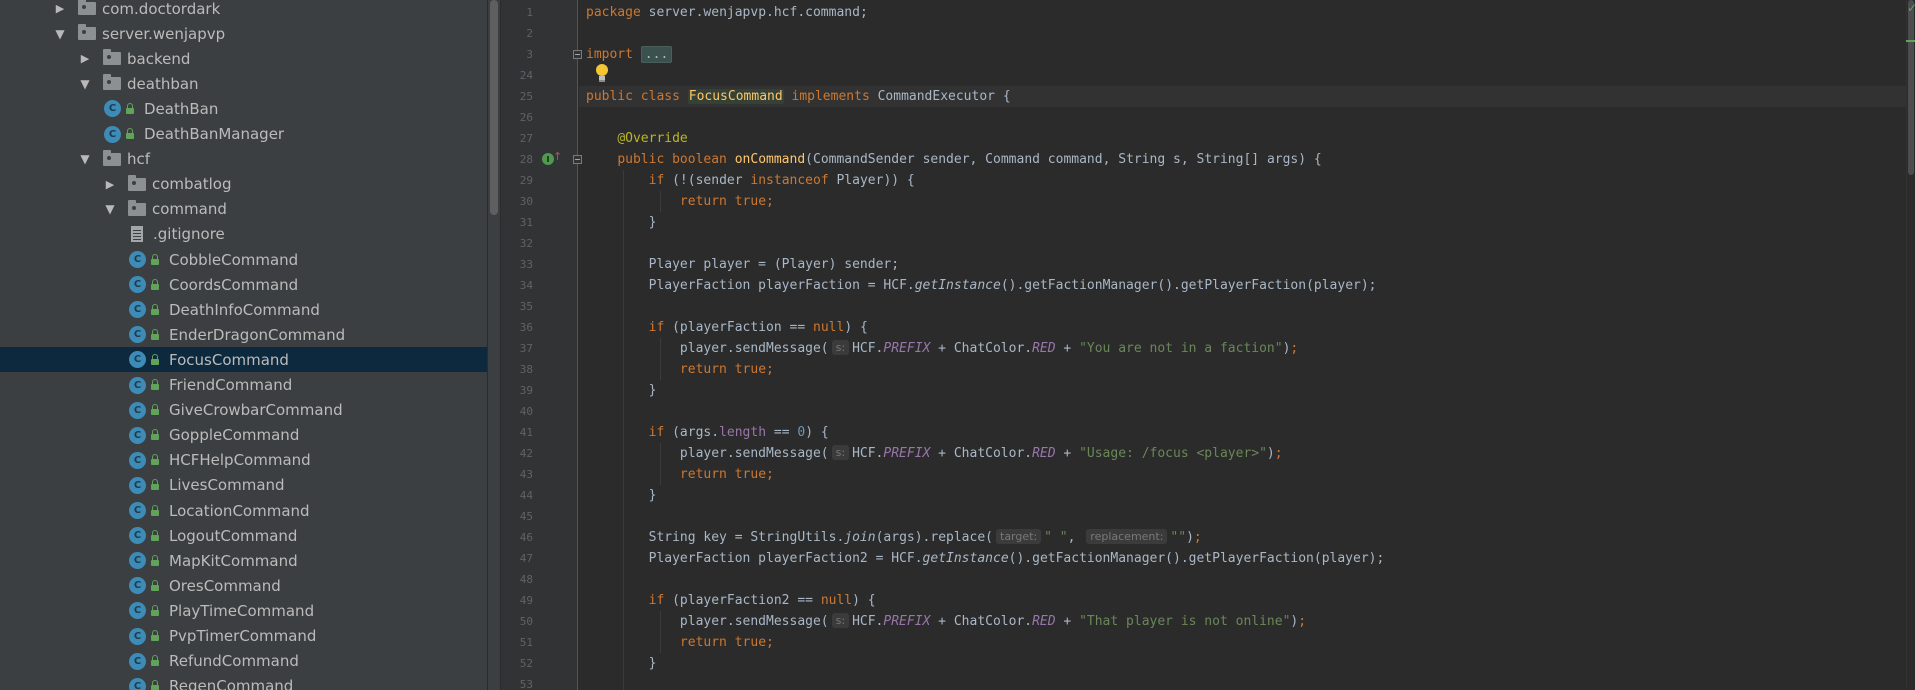 The height and width of the screenshot is (690, 1915). What do you see at coordinates (517, 537) in the screenshot?
I see `line-number: 46` at bounding box center [517, 537].